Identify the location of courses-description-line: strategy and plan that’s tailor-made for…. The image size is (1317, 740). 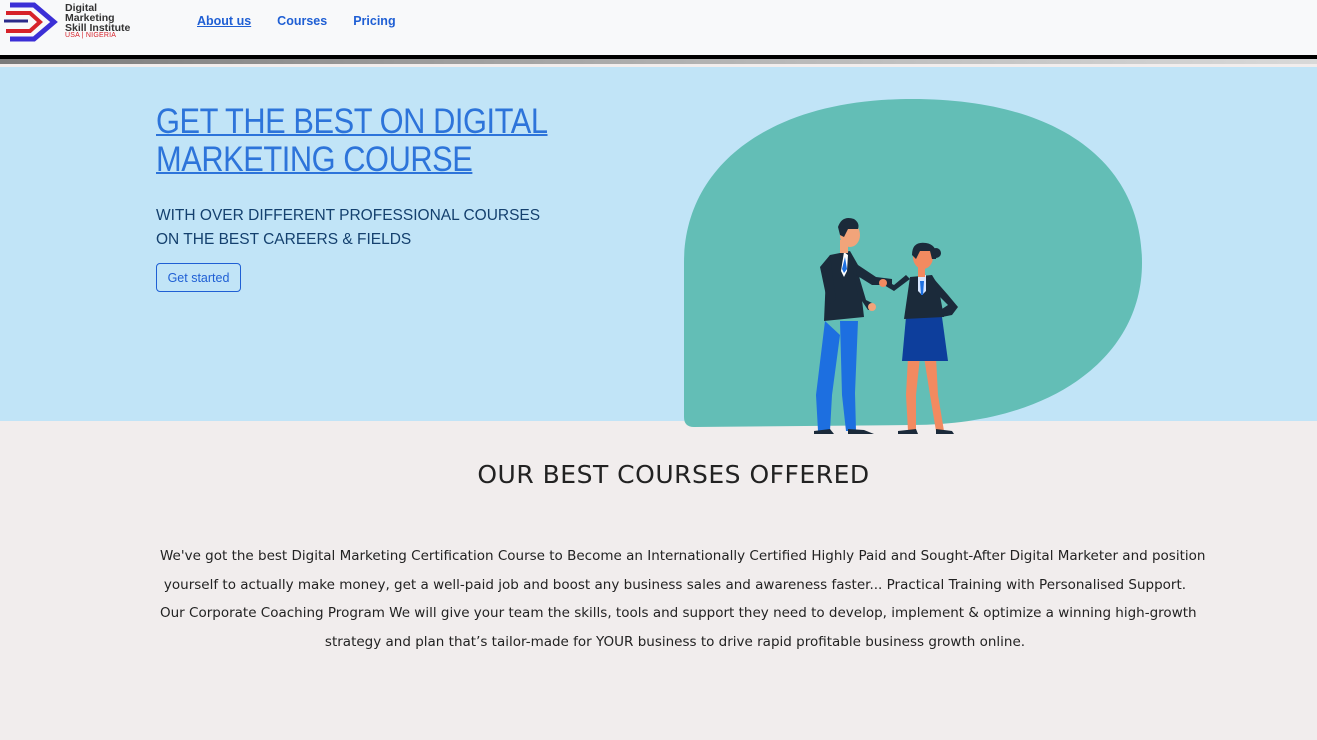
(675, 641).